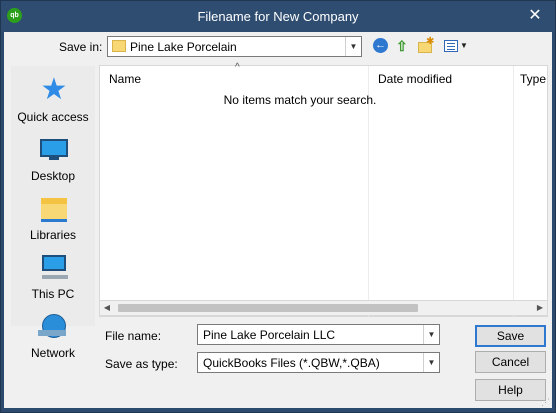 The width and height of the screenshot is (556, 413). Describe the element at coordinates (141, 364) in the screenshot. I see `save-as-type-label: Save as type:` at that location.